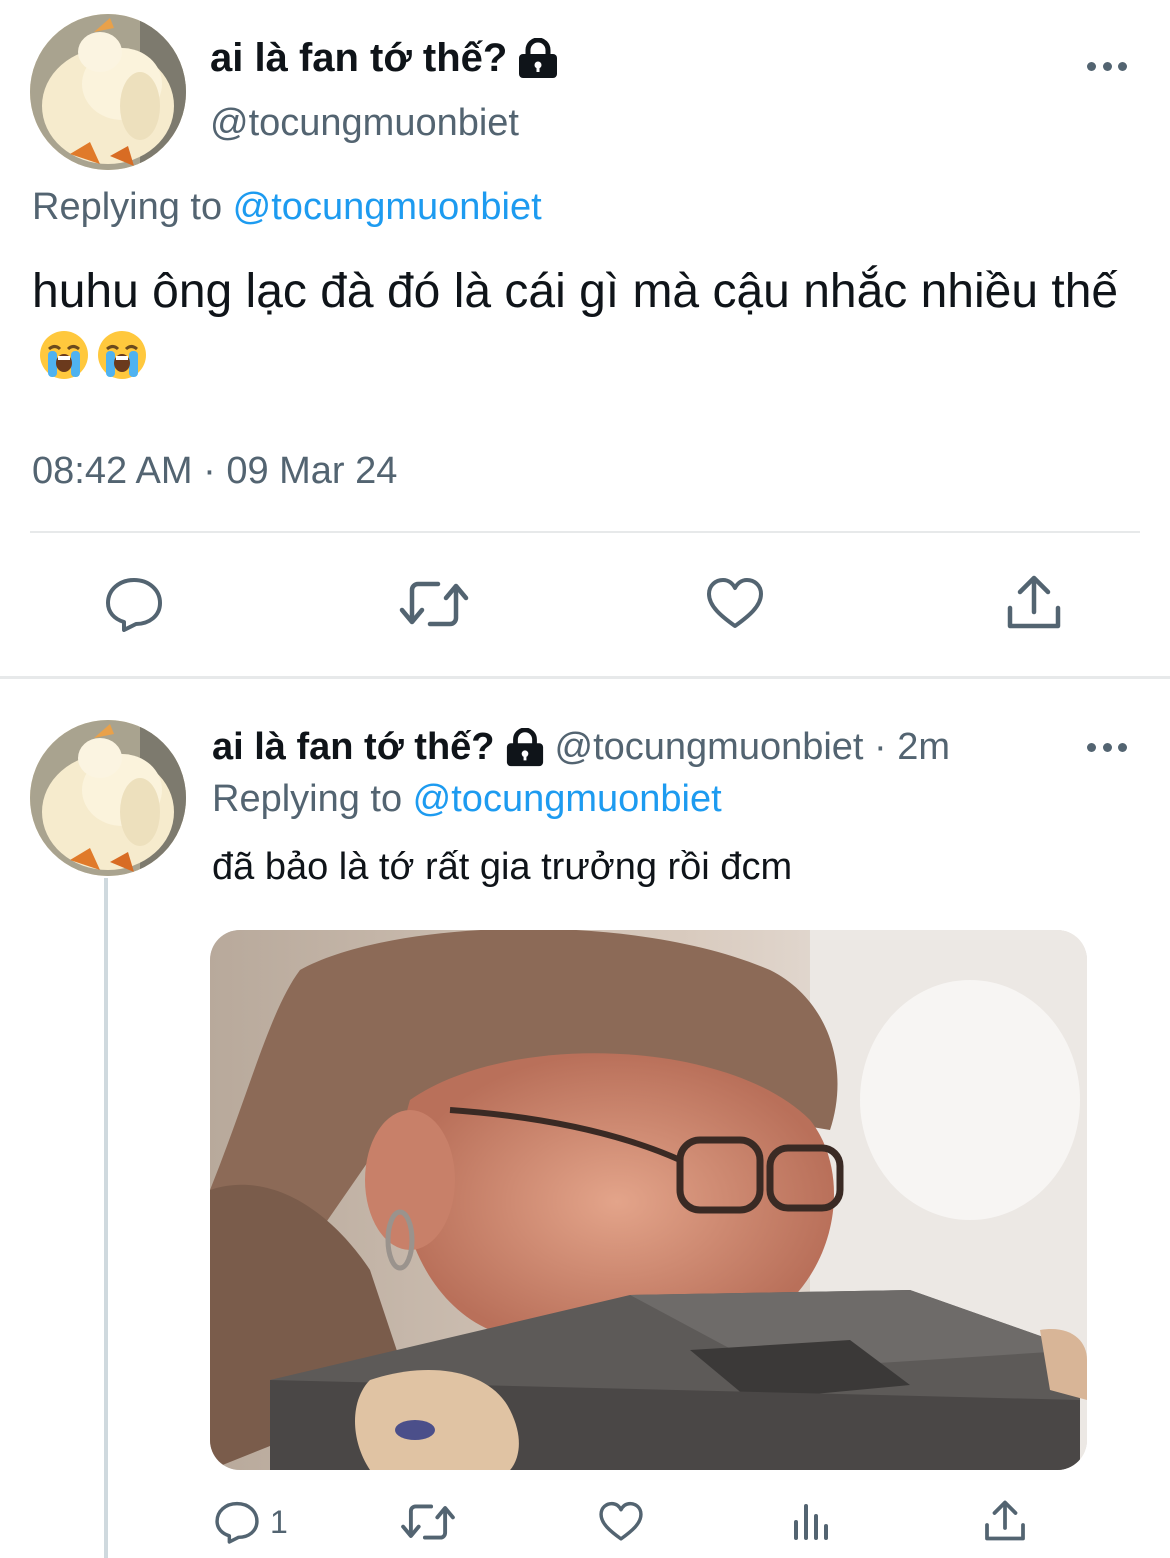 This screenshot has height=1558, width=1170. What do you see at coordinates (585, 677) in the screenshot?
I see `section-separator` at bounding box center [585, 677].